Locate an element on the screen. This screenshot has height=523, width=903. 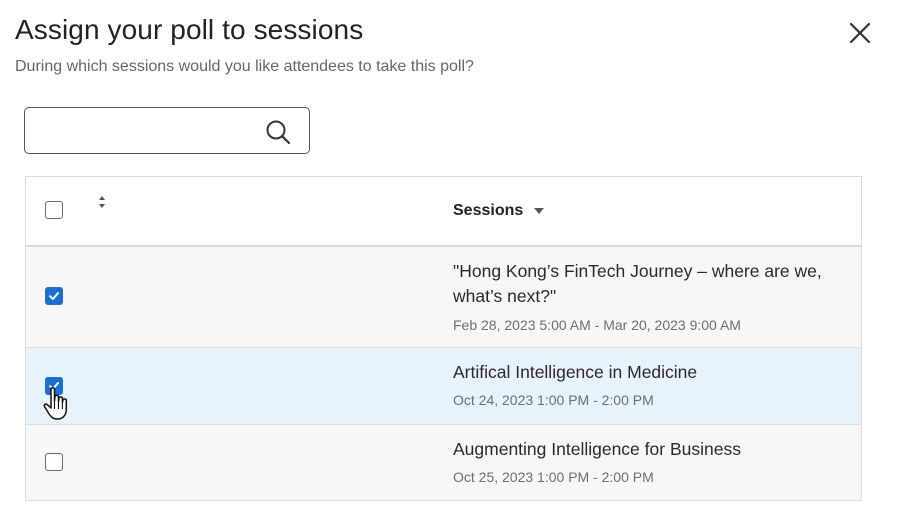
session-date: Oct 25, 2023 1:00 PM - 2:00 PM is located at coordinates (553, 477).